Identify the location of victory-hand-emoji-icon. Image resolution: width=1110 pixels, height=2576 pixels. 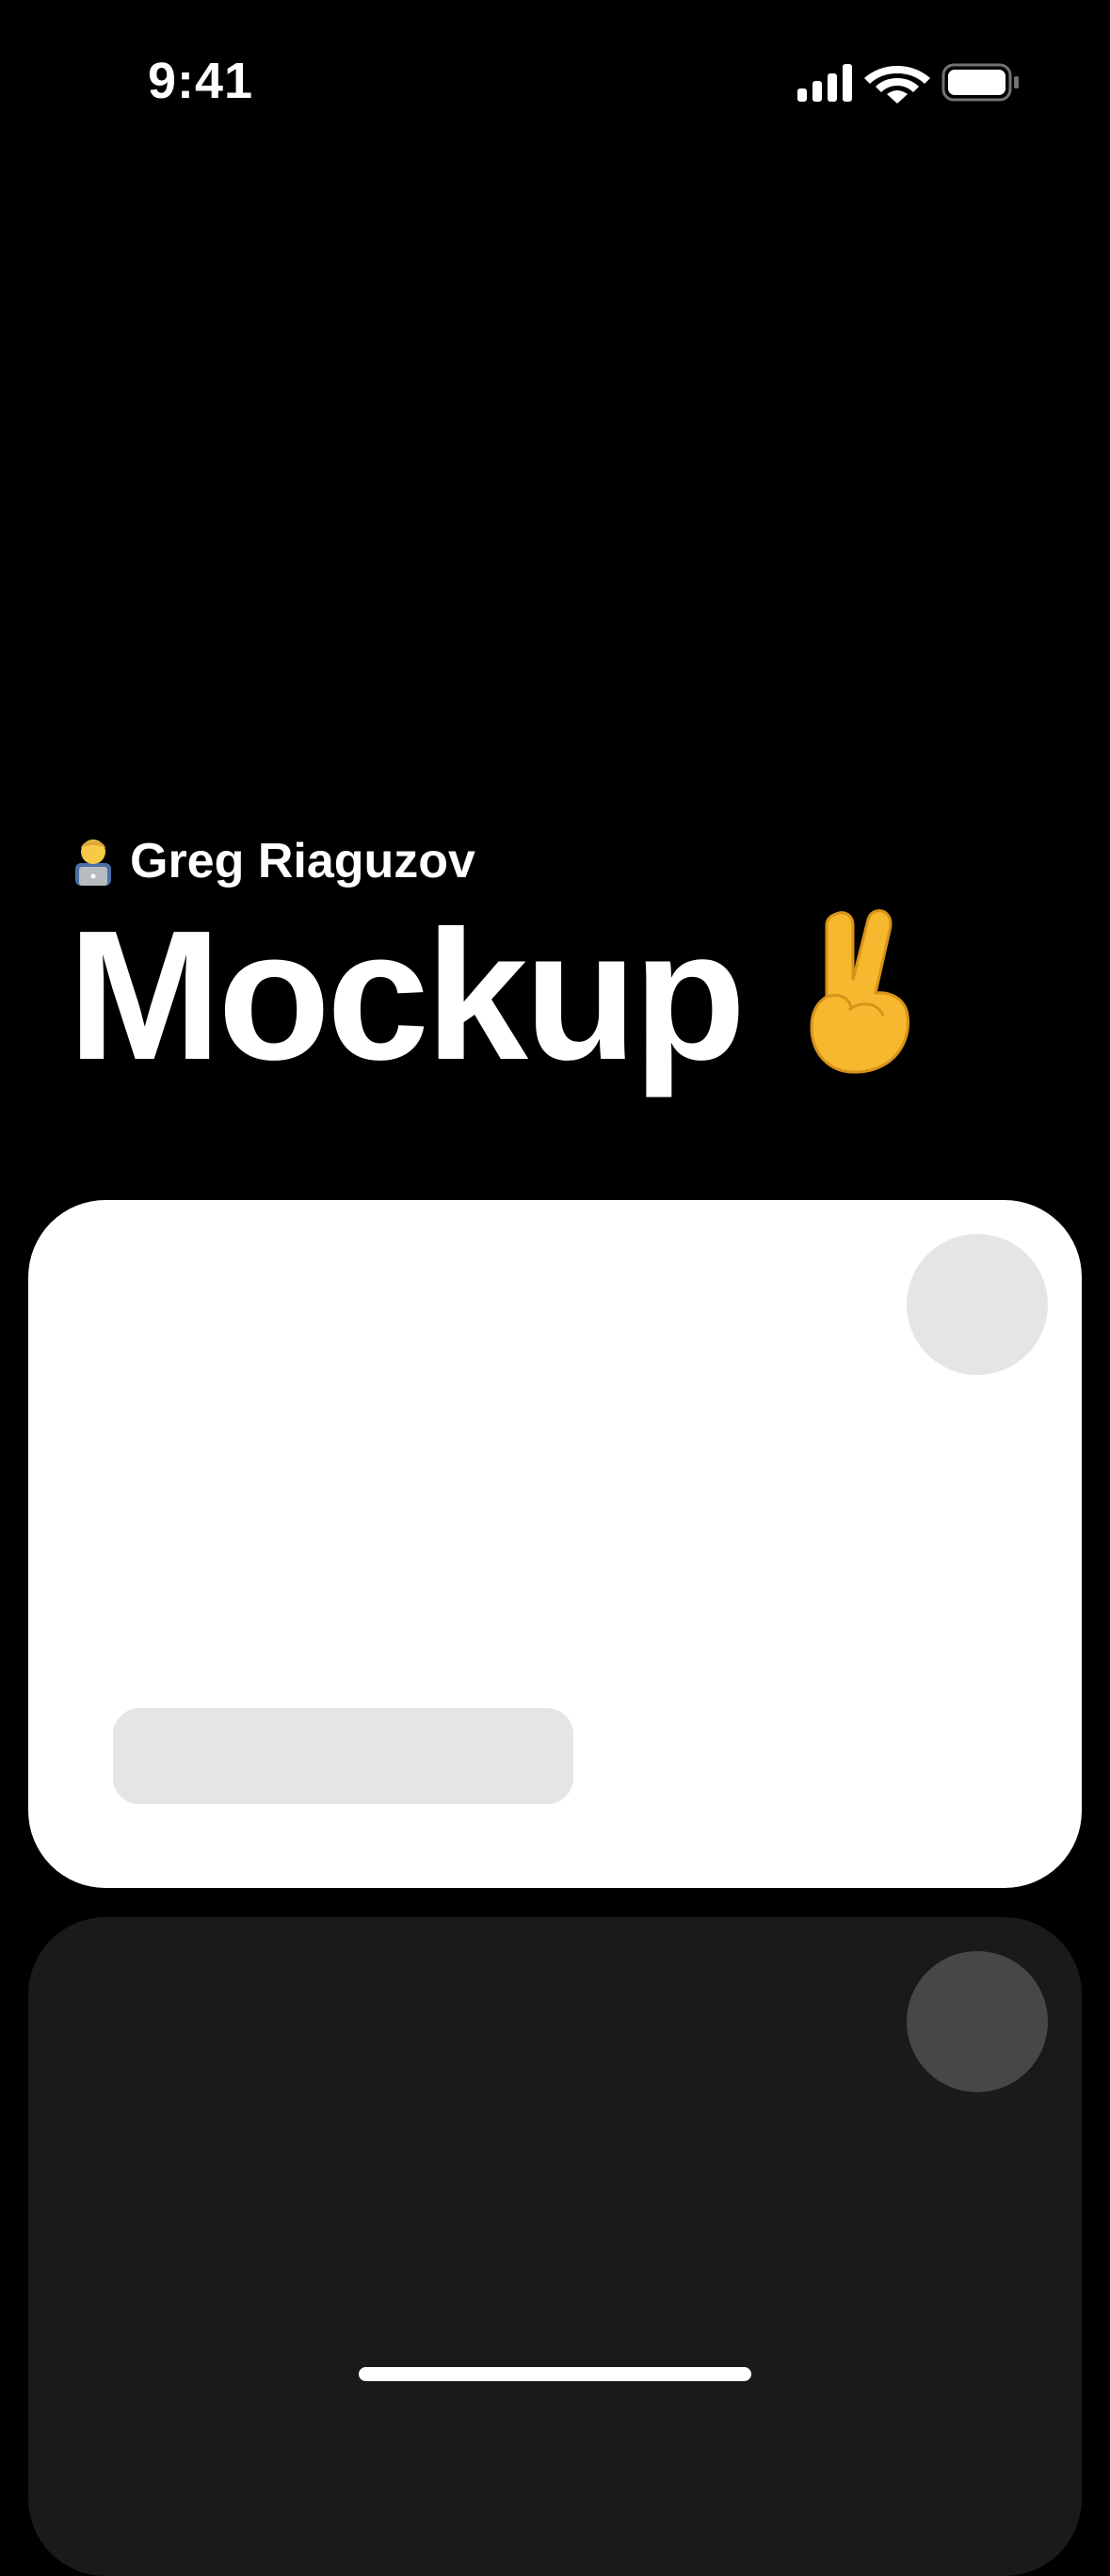
(861, 991).